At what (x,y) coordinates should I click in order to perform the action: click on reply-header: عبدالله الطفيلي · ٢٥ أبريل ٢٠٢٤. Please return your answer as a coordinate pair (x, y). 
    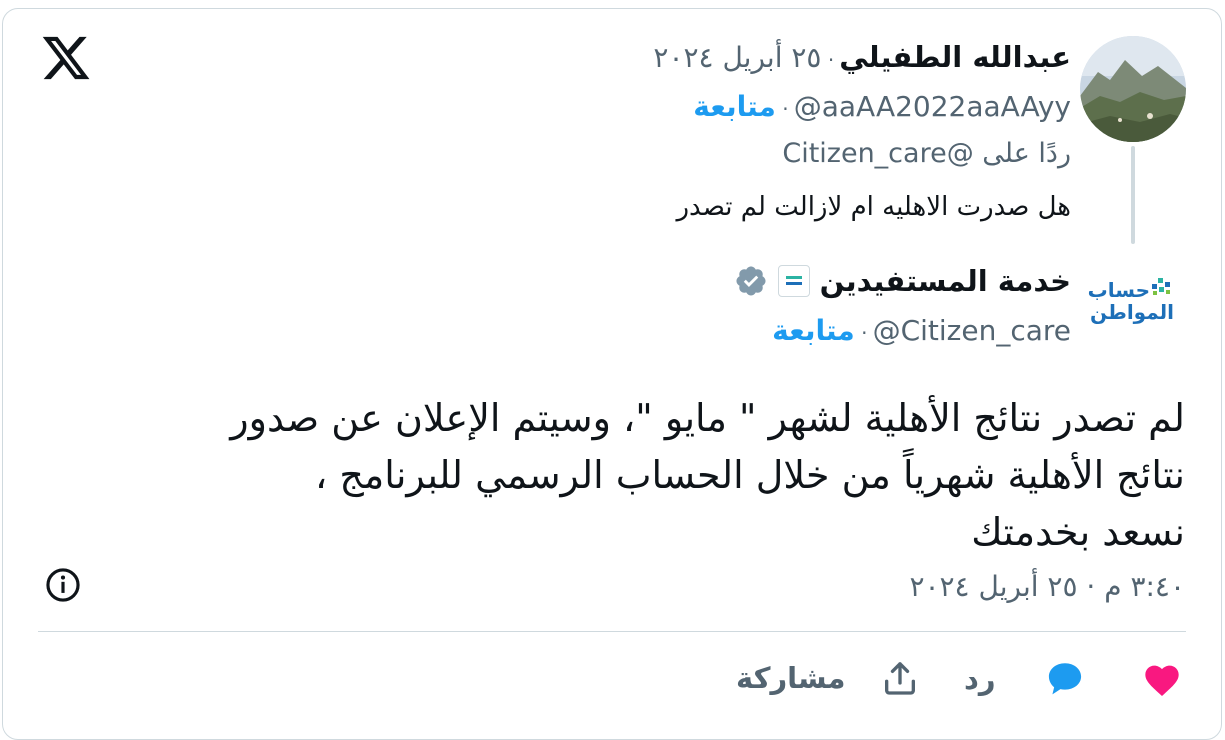
    Looking at the image, I should click on (862, 57).